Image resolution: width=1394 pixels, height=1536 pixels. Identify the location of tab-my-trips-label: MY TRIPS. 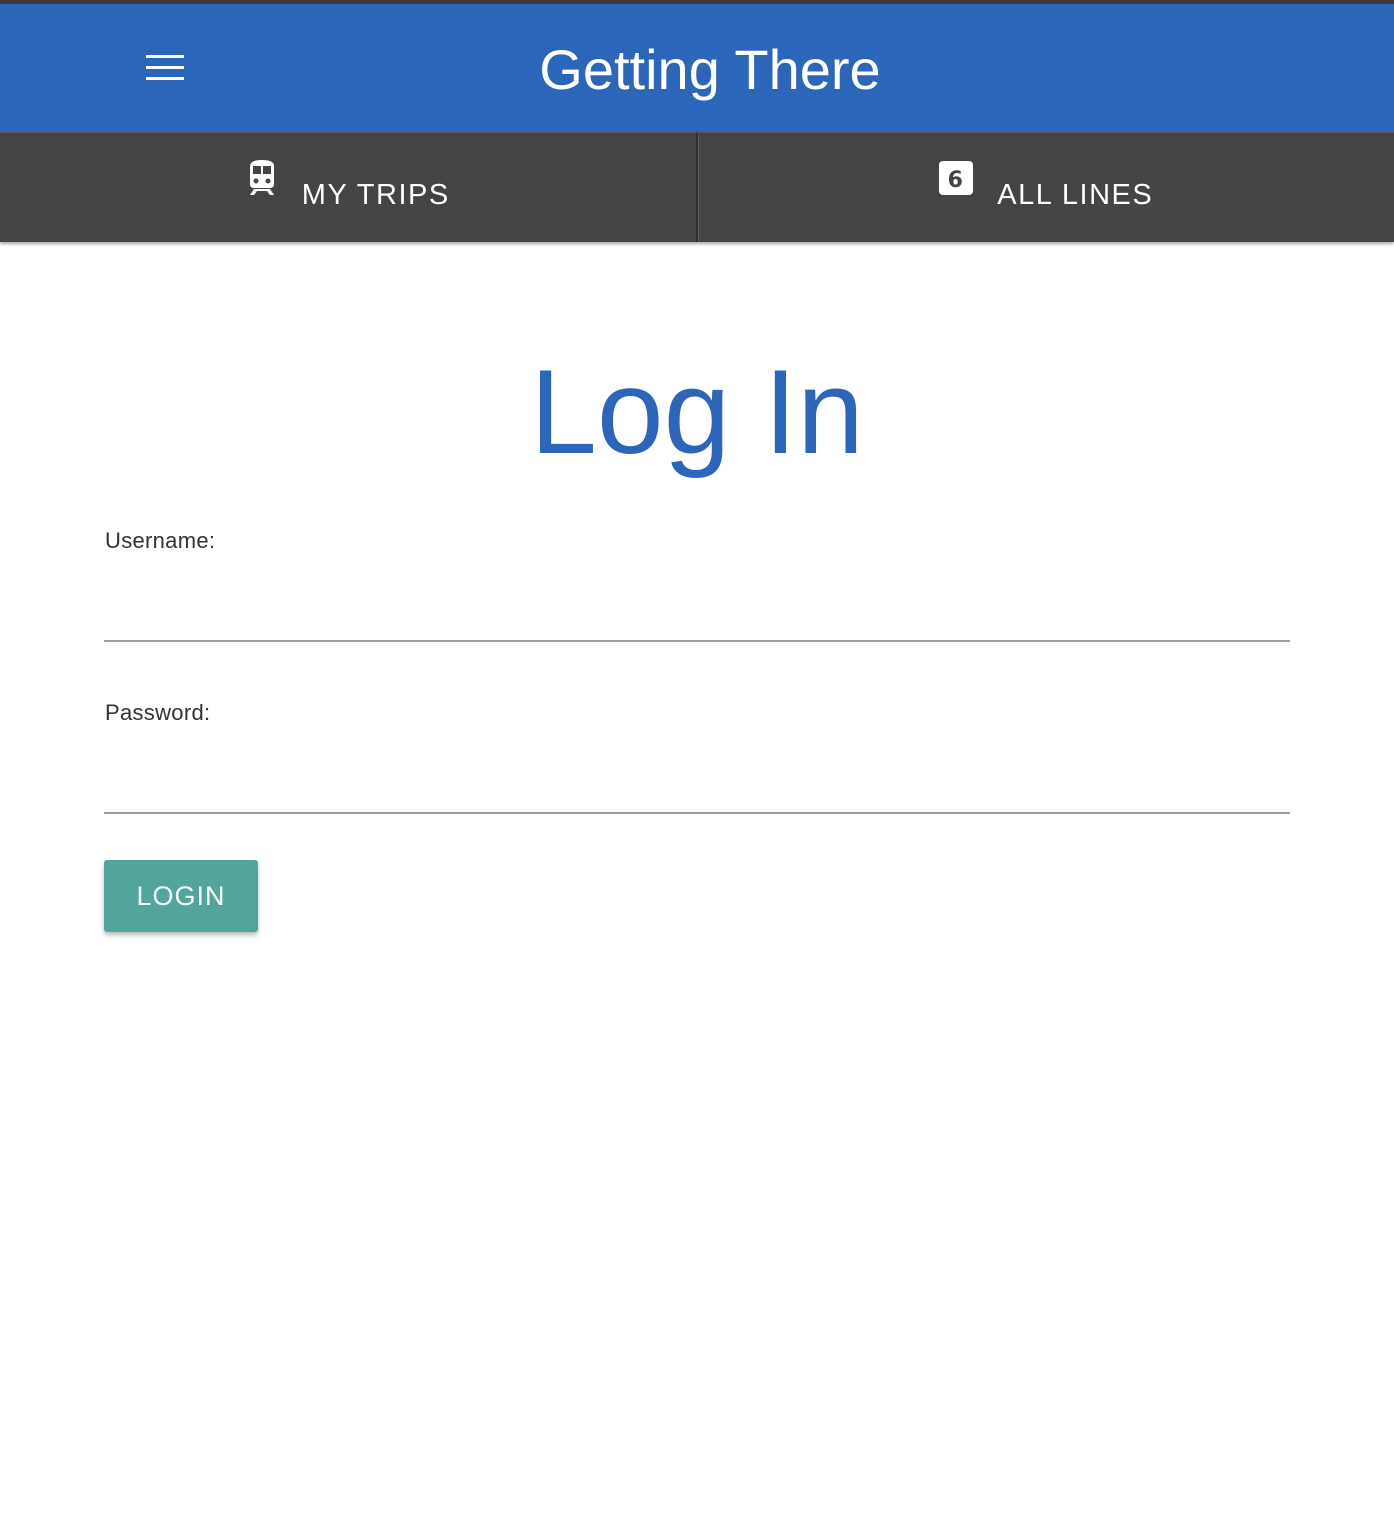
(375, 195).